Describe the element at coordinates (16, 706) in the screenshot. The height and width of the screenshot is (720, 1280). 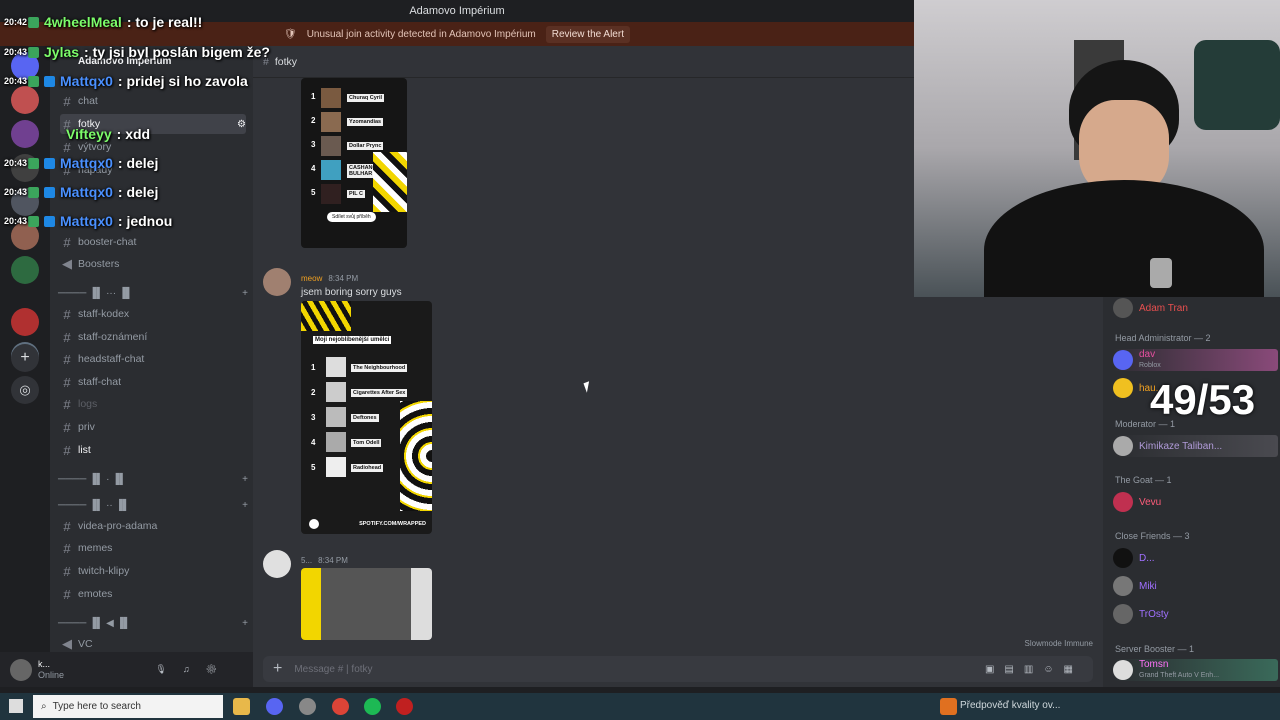
I see `windows-start-icon` at that location.